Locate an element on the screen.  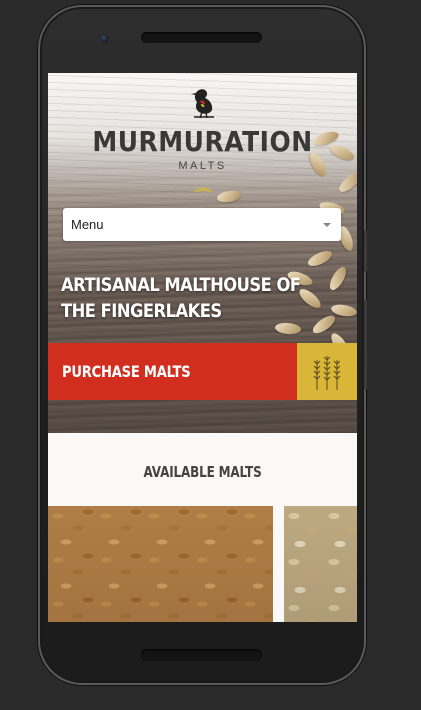
wheat-divider-icon is located at coordinates (203, 190).